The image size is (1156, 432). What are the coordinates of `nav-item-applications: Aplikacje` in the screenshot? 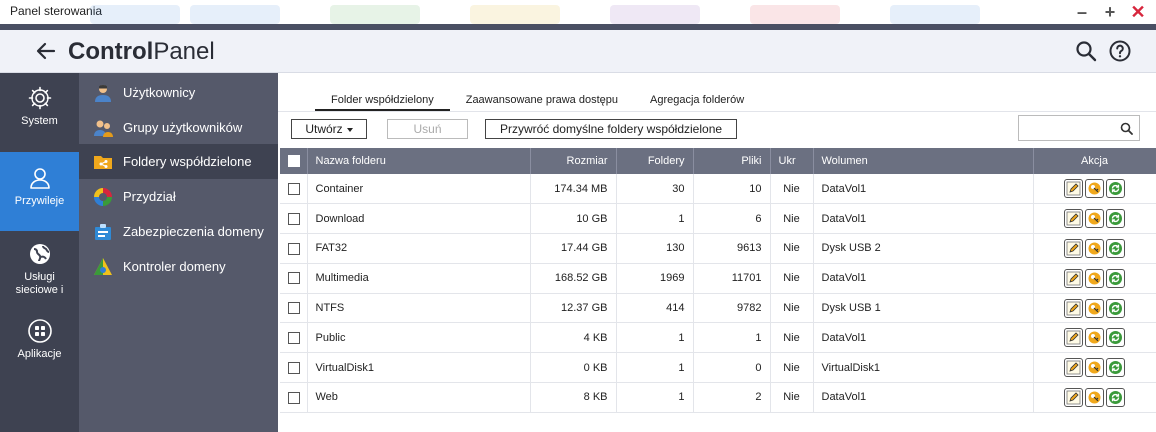 It's located at (39, 344).